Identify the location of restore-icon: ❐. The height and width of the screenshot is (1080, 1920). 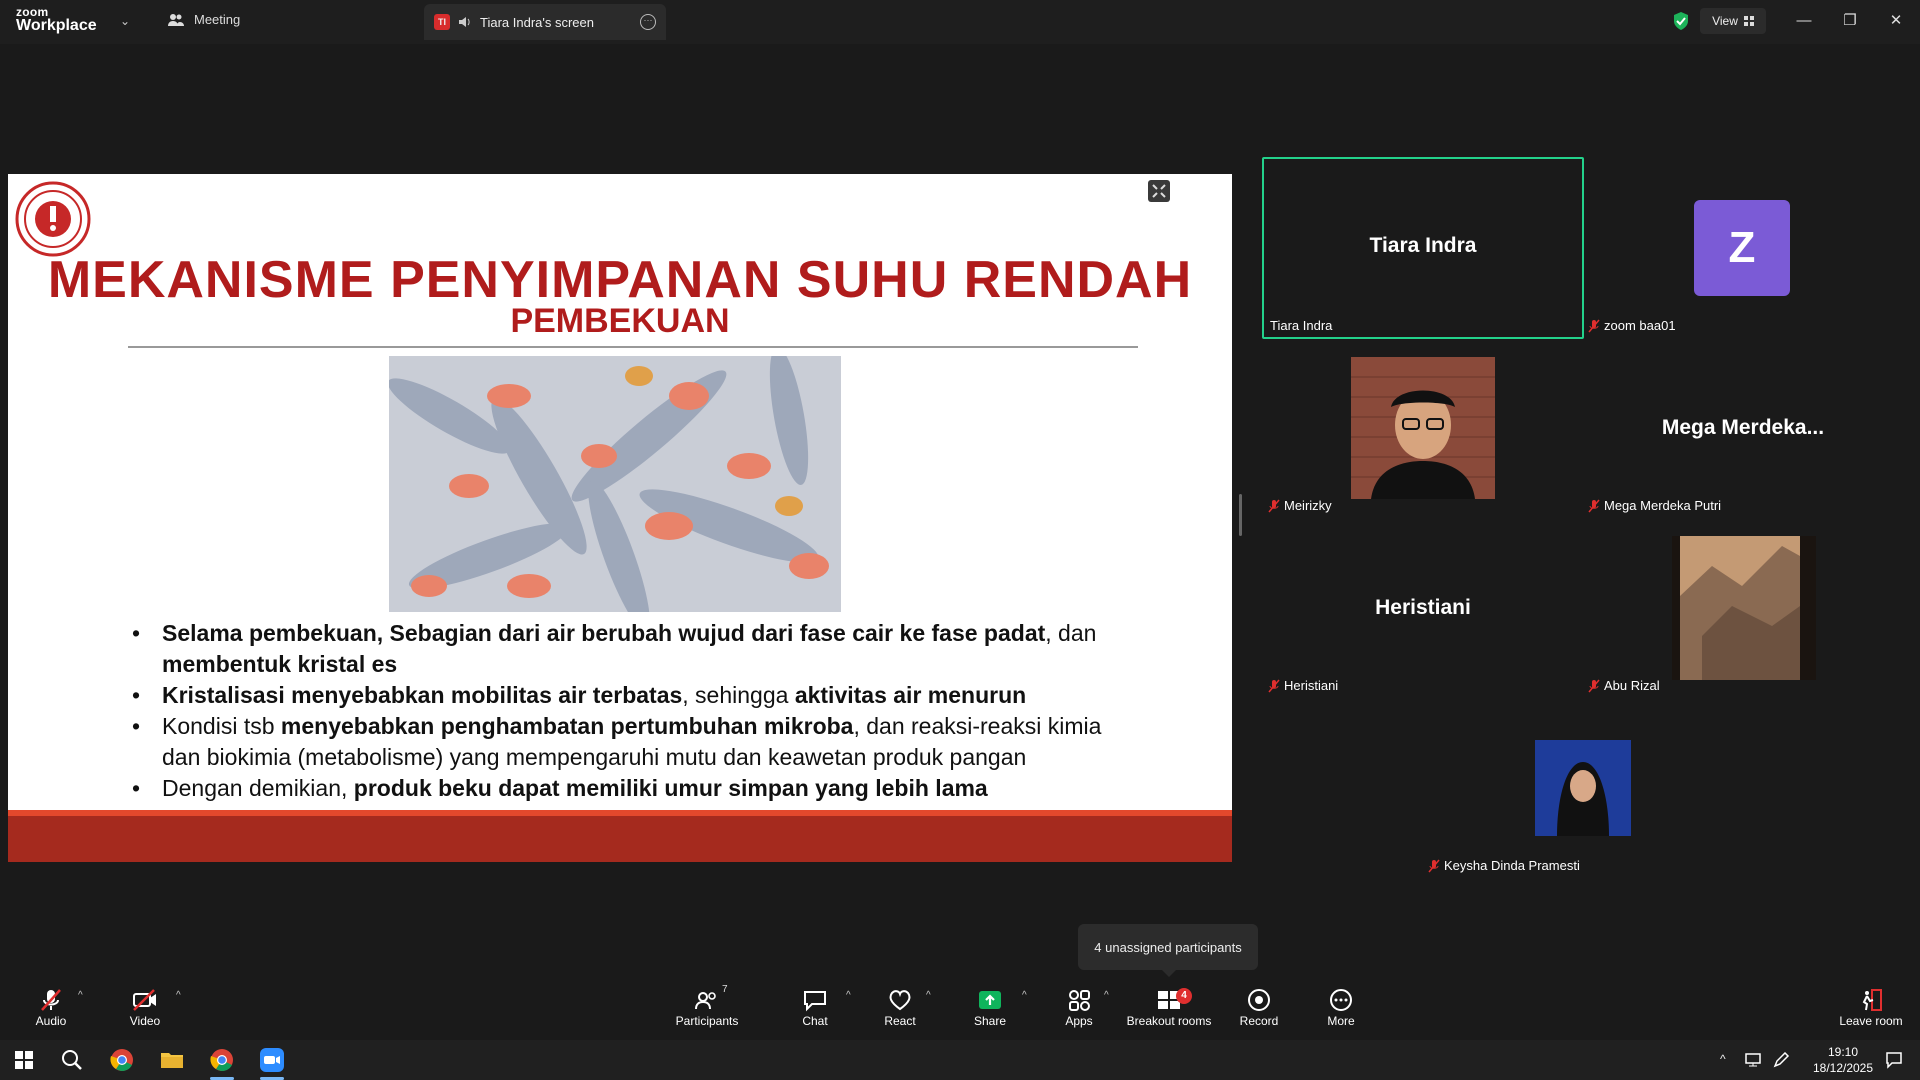
(1850, 21).